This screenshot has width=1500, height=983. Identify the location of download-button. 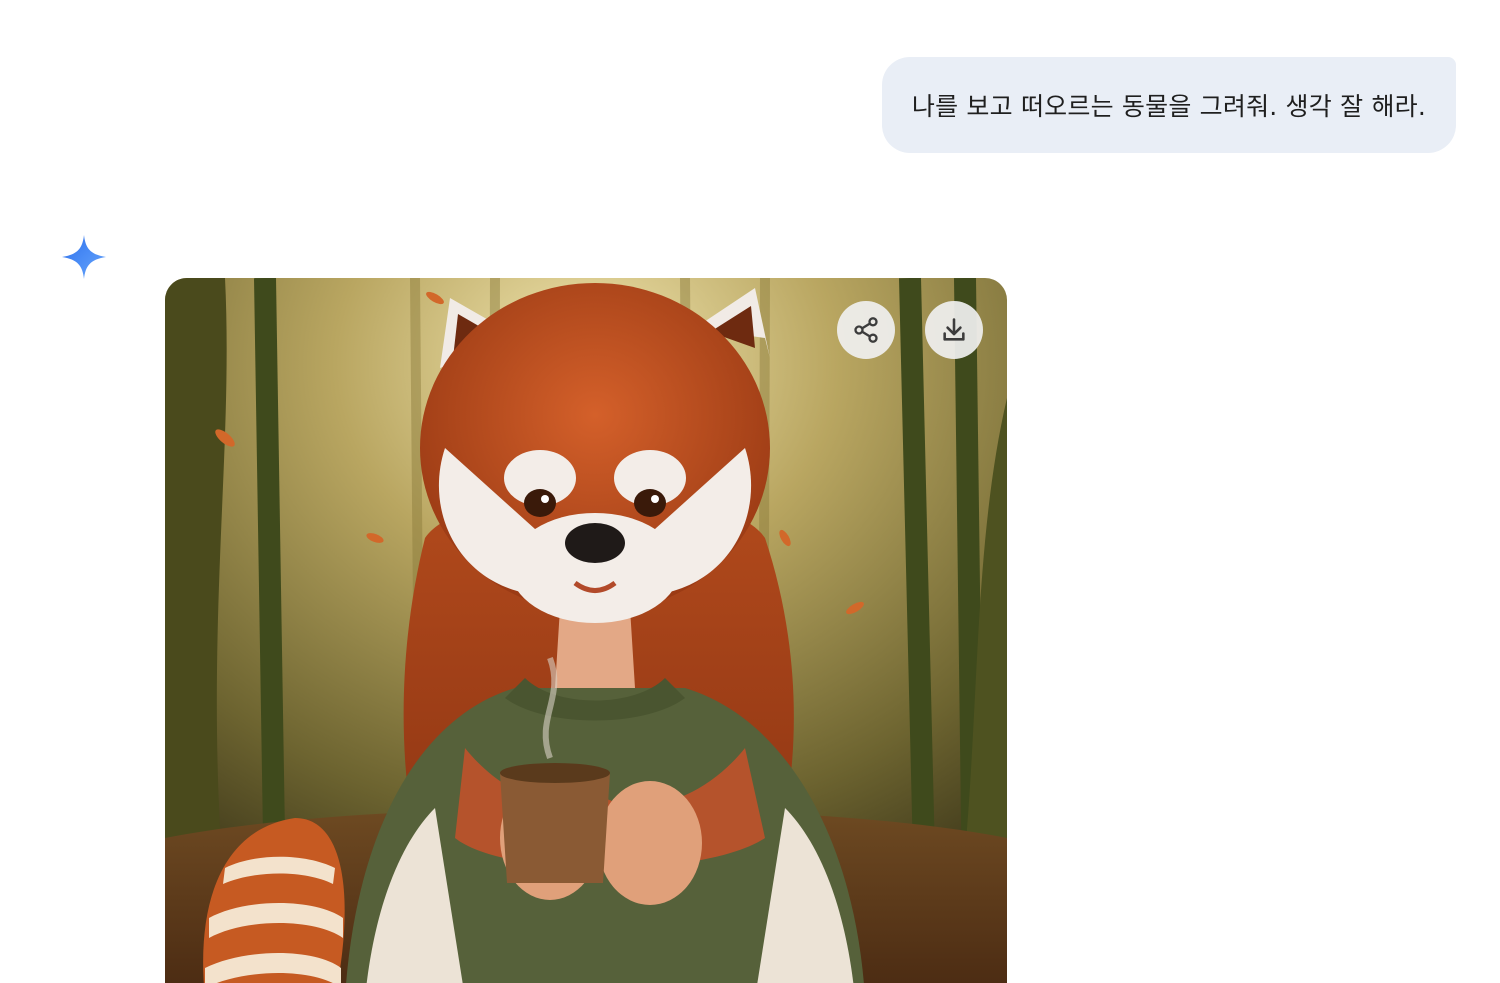
(954, 330).